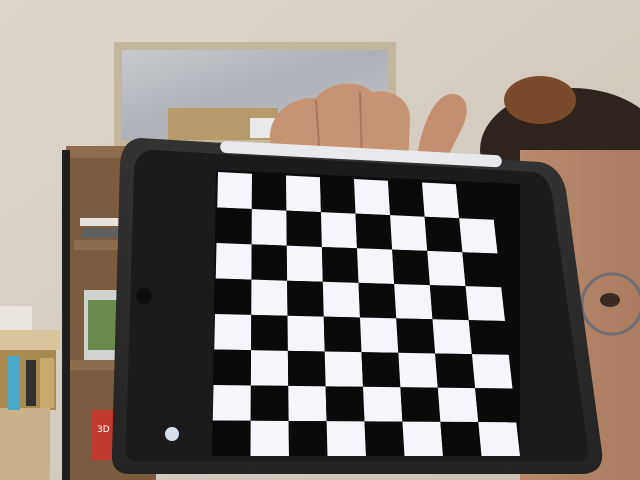  What do you see at coordinates (144, 296) in the screenshot?
I see `front-camera-icon` at bounding box center [144, 296].